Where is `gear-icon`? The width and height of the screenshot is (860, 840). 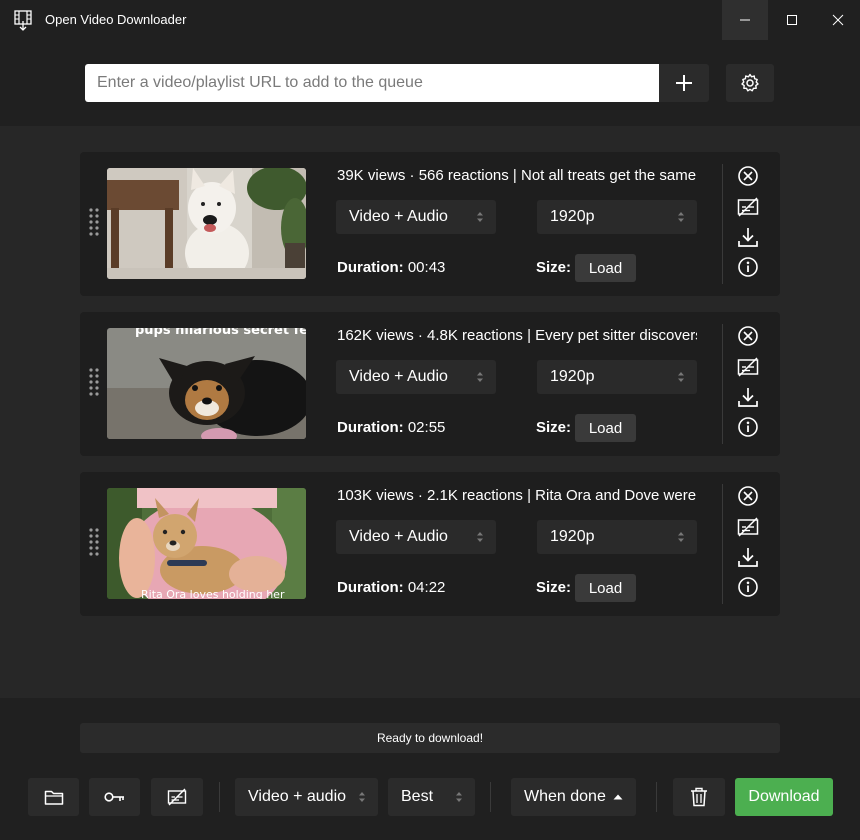 gear-icon is located at coordinates (750, 82).